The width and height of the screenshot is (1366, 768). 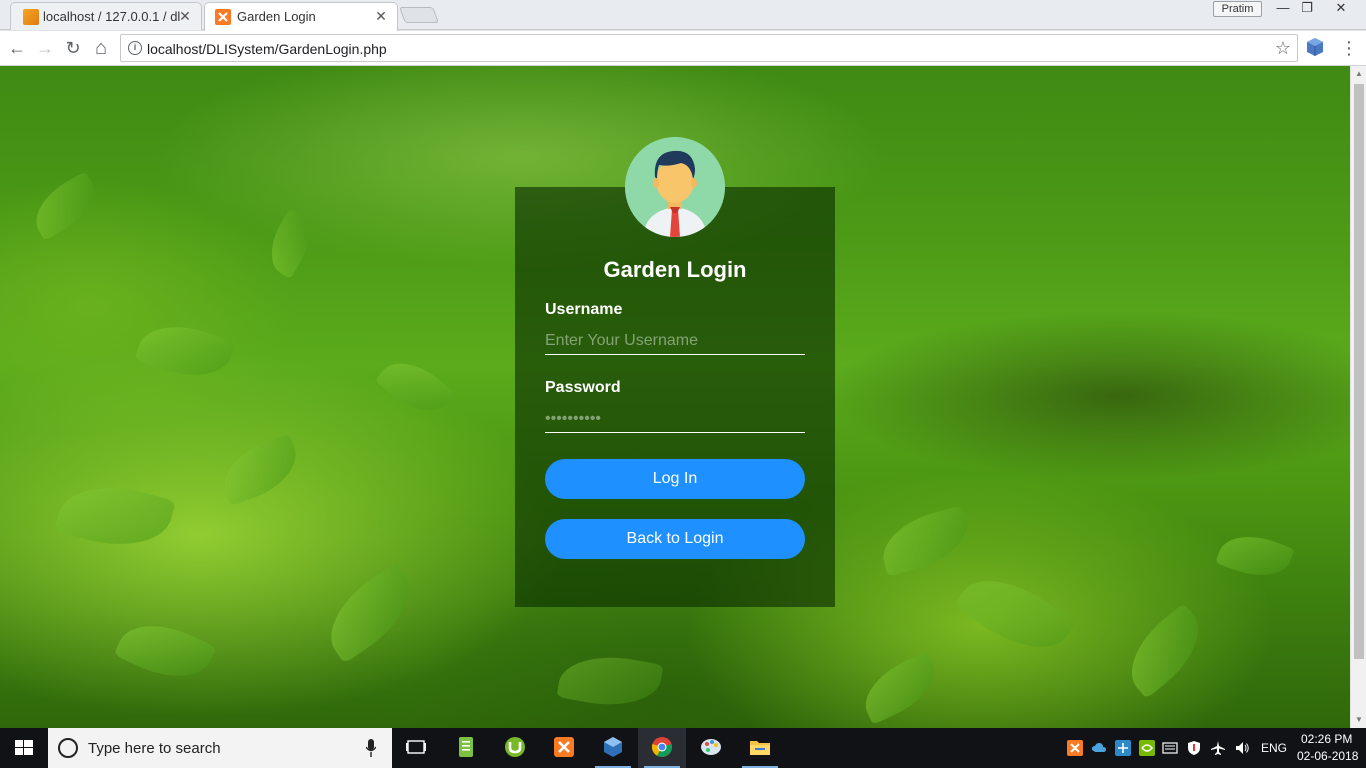 I want to click on scroll-down-icon: ▼, so click(x=1358, y=720).